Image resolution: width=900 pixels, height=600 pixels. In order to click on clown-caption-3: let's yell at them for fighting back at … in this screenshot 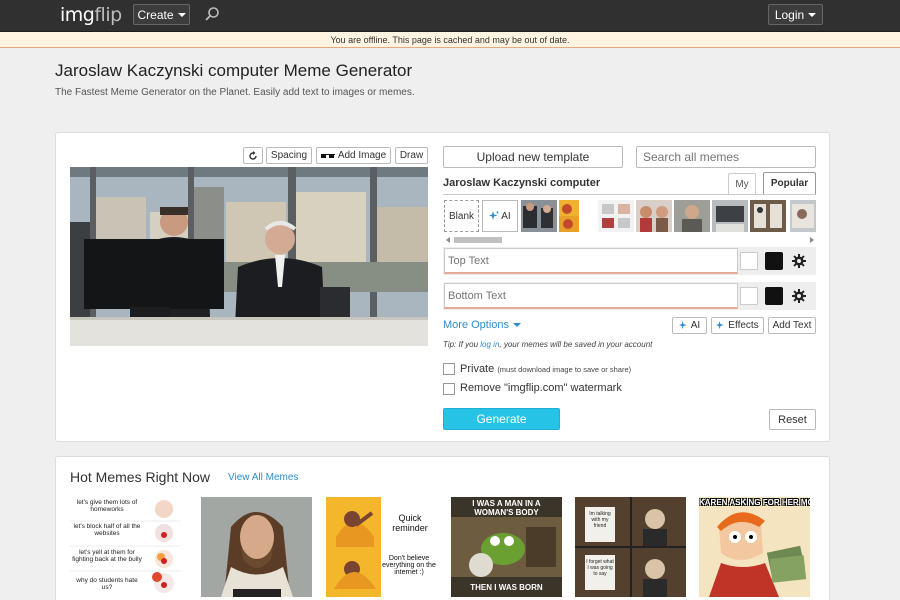, I will do `click(107, 556)`.